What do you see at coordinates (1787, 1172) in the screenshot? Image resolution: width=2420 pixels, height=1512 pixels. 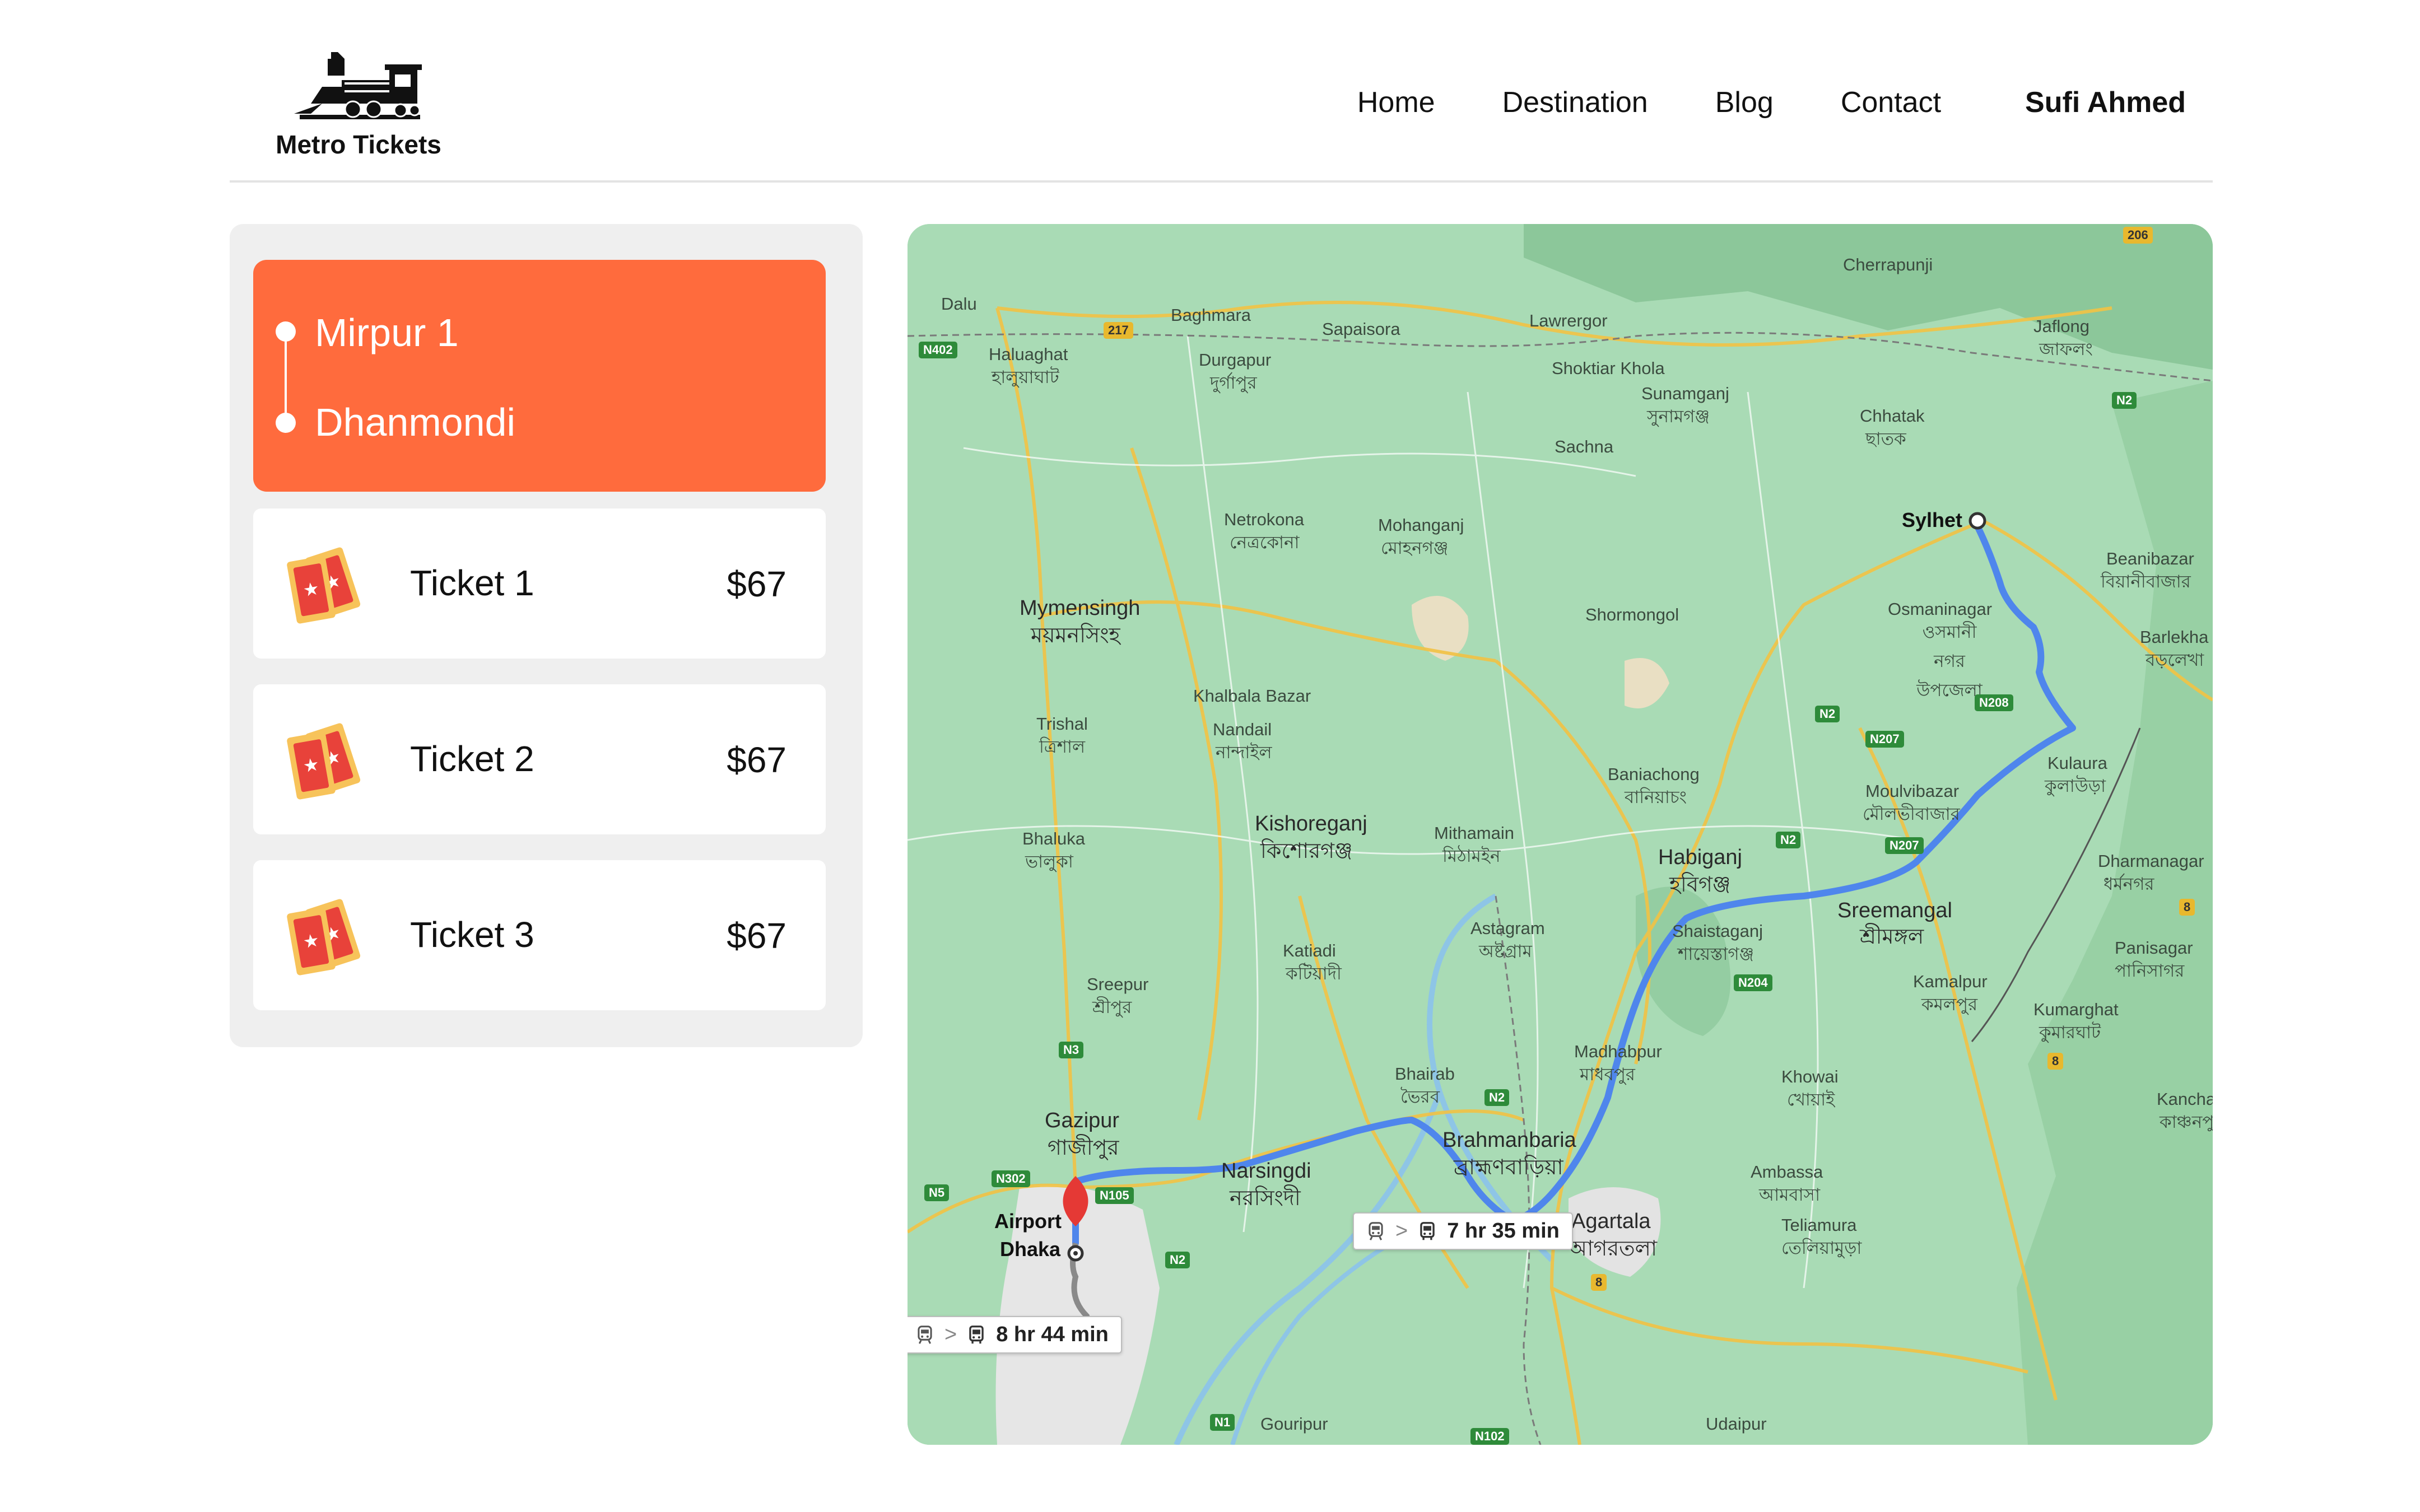 I see `map-label: Ambassa` at bounding box center [1787, 1172].